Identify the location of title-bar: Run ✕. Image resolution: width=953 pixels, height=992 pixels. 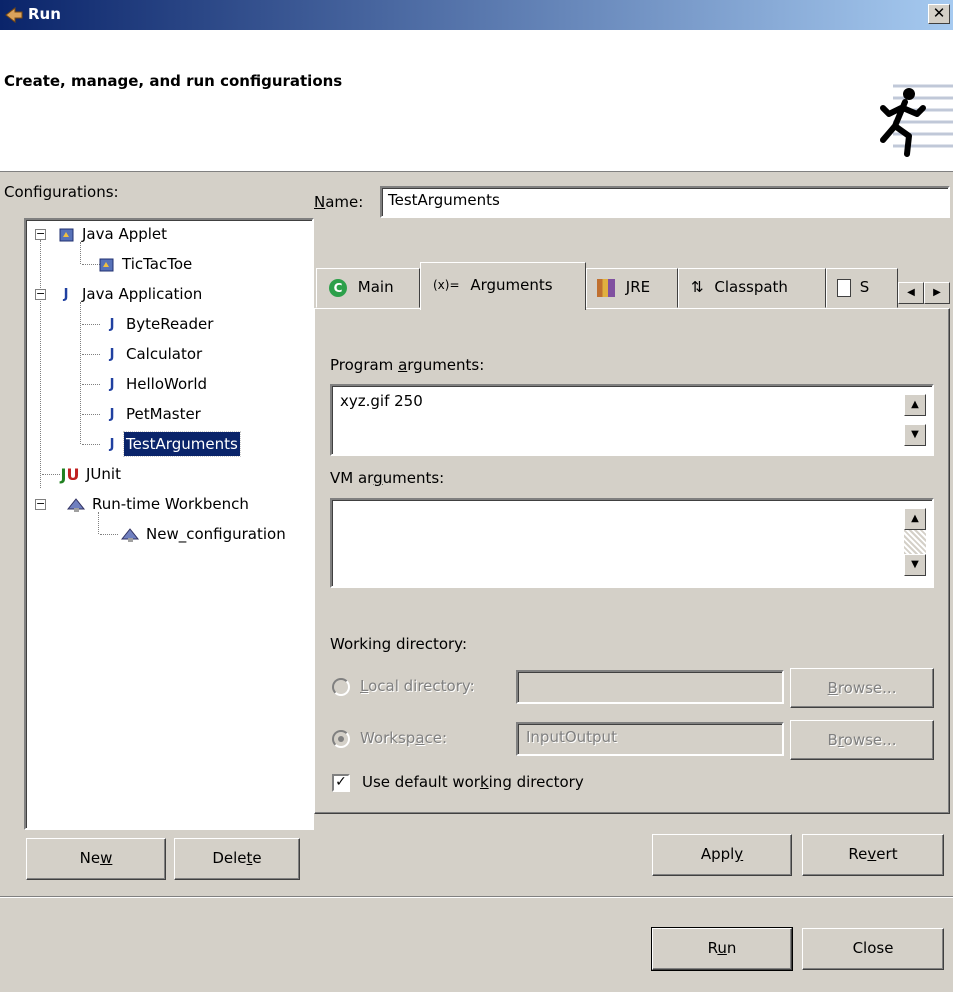
(476, 15).